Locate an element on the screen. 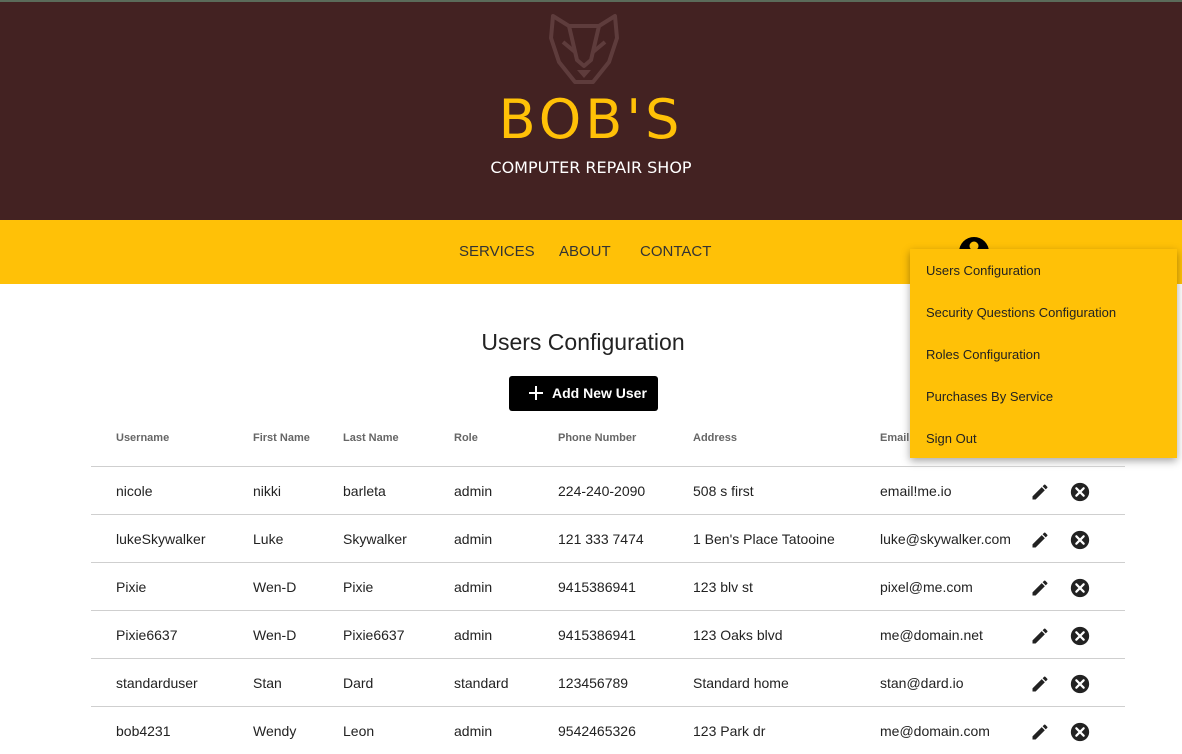  cell-first-name: Wendy is located at coordinates (275, 731).